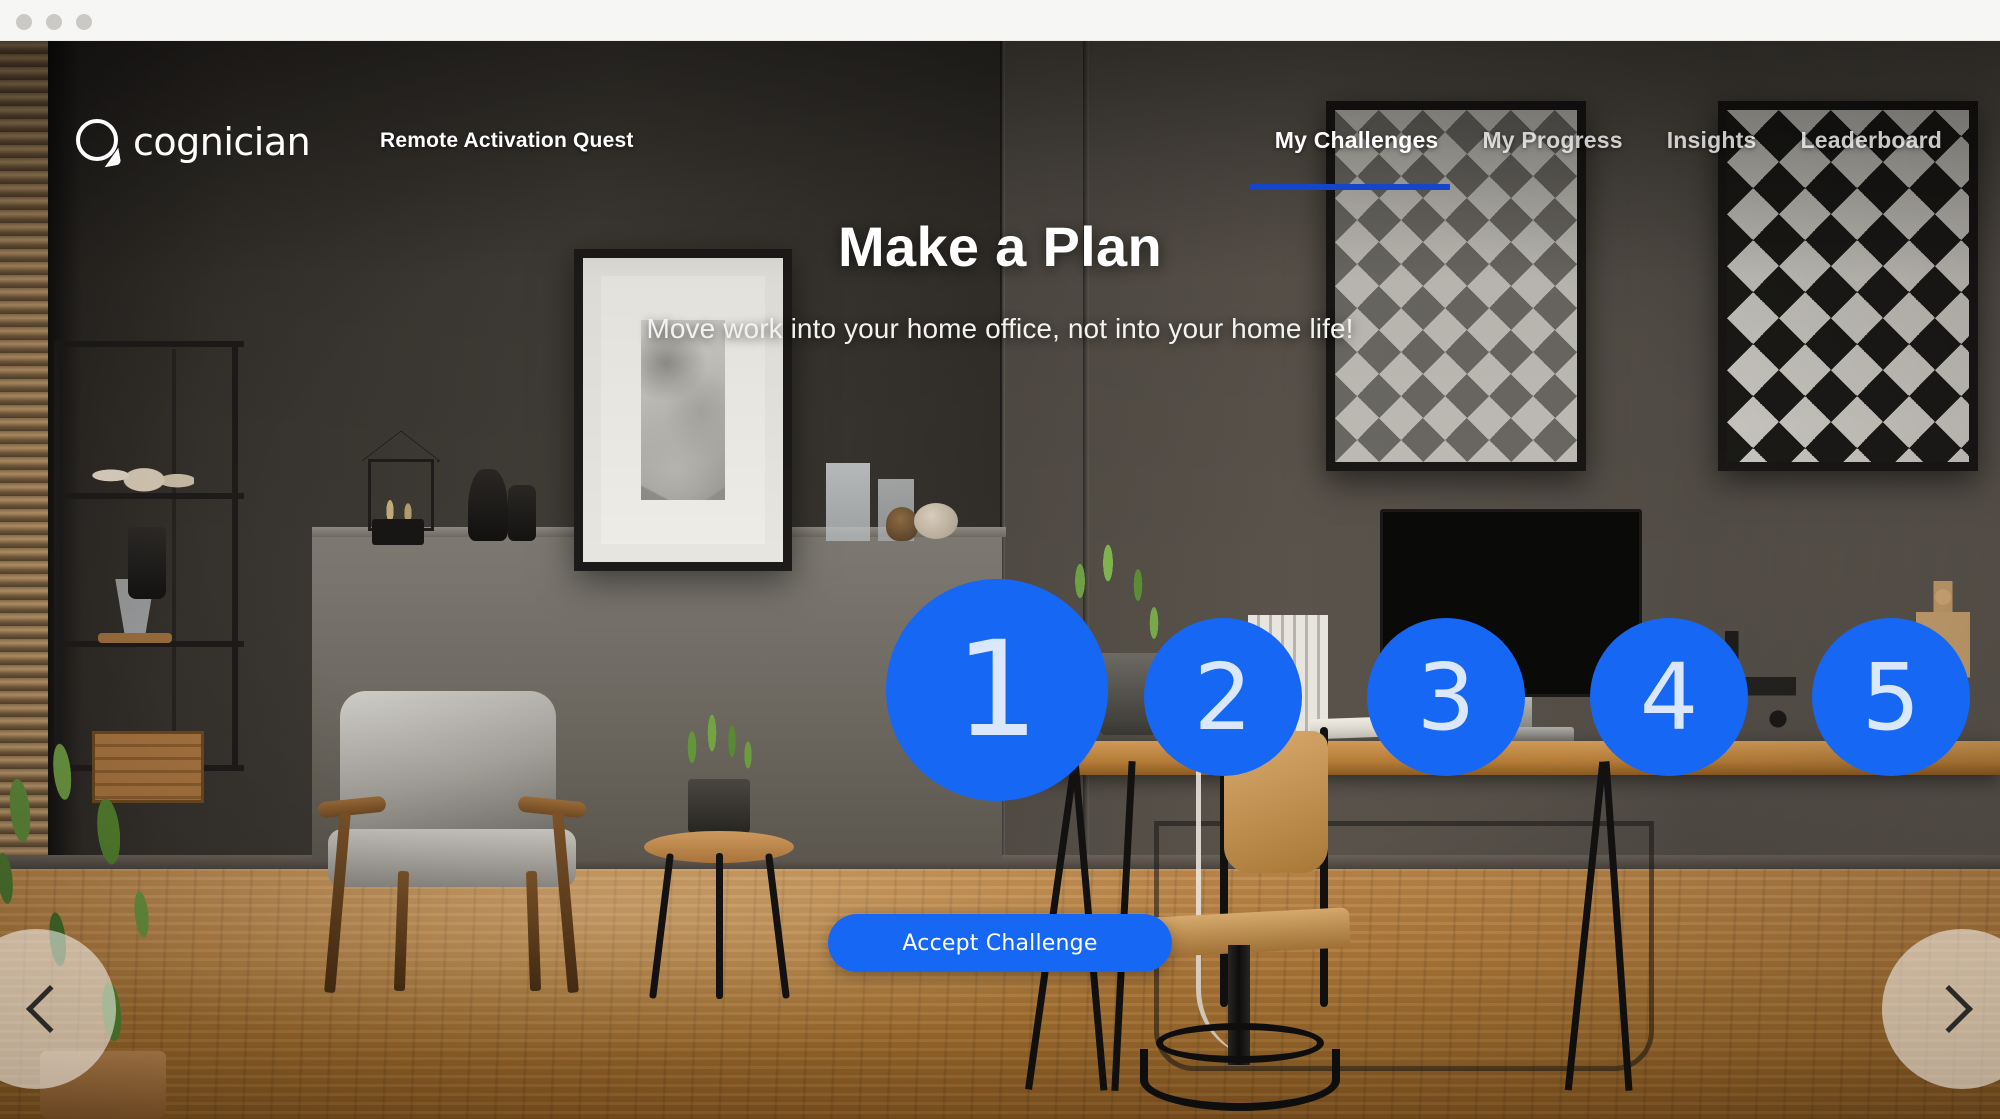 The width and height of the screenshot is (2000, 1119). Describe the element at coordinates (50, 1009) in the screenshot. I see `chevron-left-icon` at that location.